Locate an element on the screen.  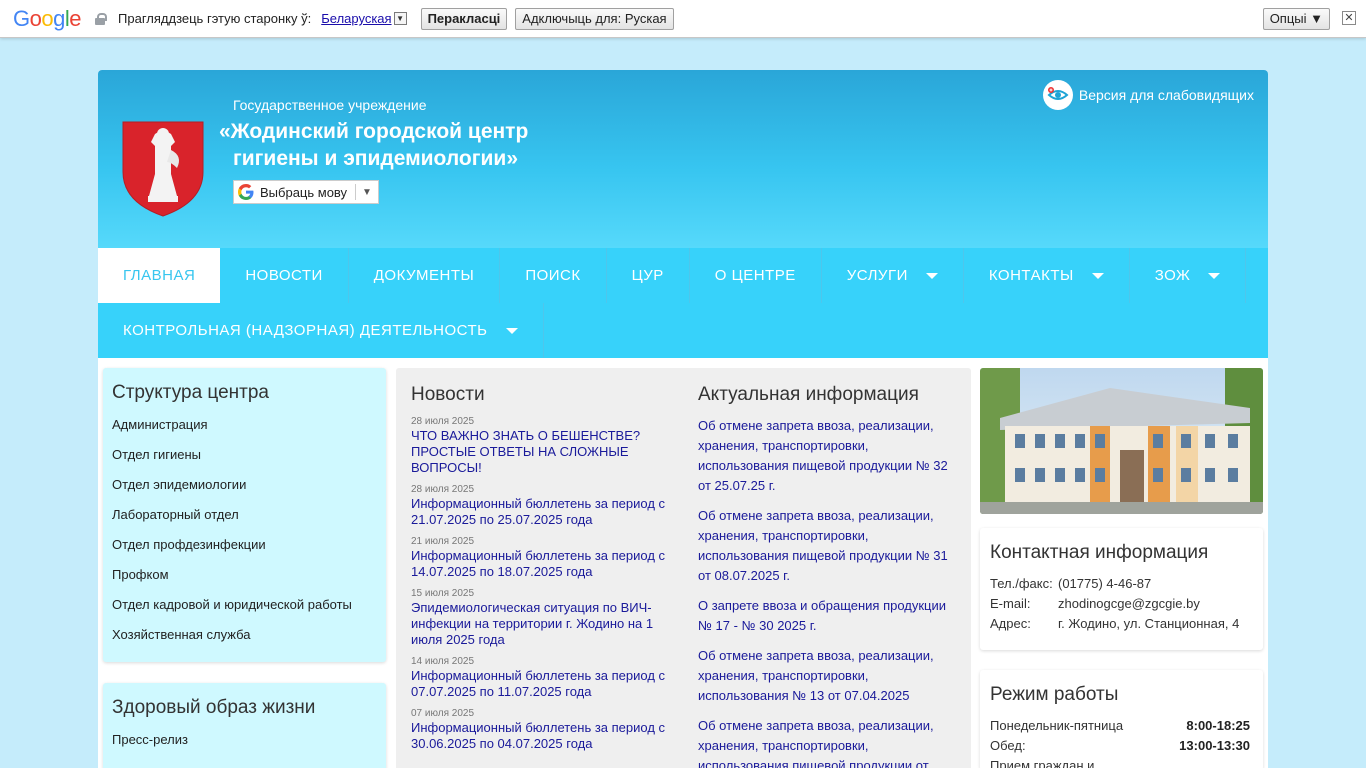
low-vision-link: Версия для слабовидящих is located at coordinates (1148, 95).